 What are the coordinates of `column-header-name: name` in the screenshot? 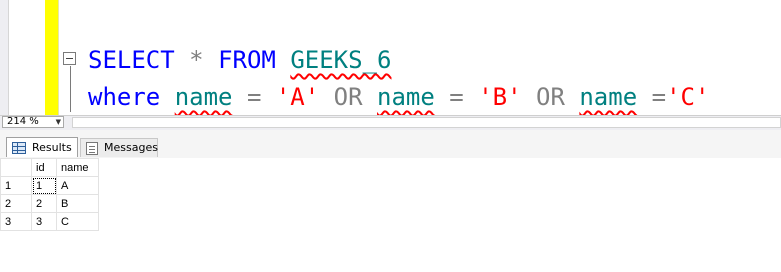 It's located at (77, 167).